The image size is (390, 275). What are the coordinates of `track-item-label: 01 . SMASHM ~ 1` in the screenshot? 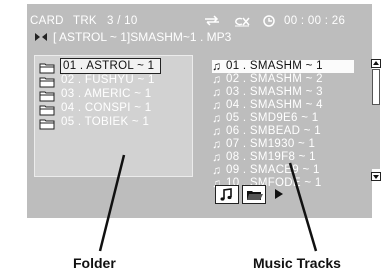 It's located at (274, 66).